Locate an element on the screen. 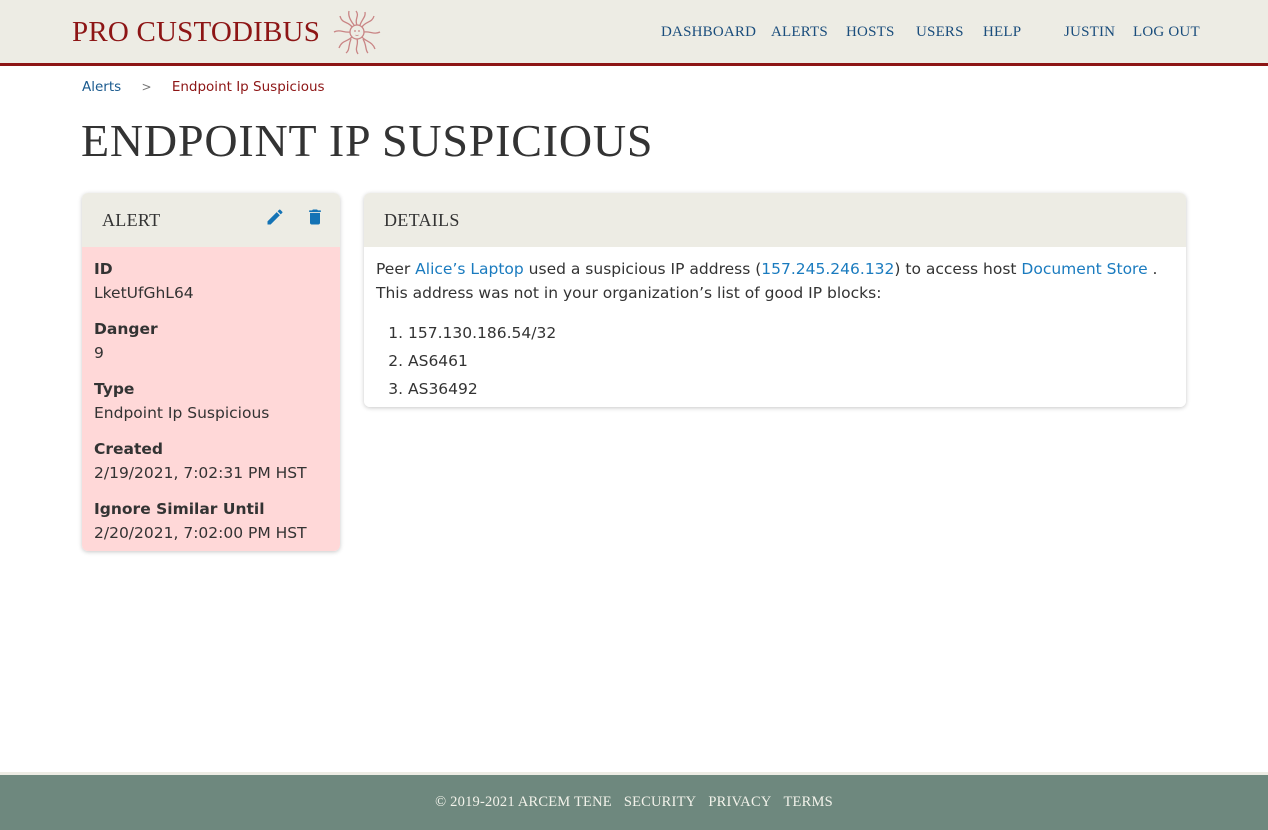 This screenshot has height=830, width=1268. edit-alert-button is located at coordinates (275, 217).